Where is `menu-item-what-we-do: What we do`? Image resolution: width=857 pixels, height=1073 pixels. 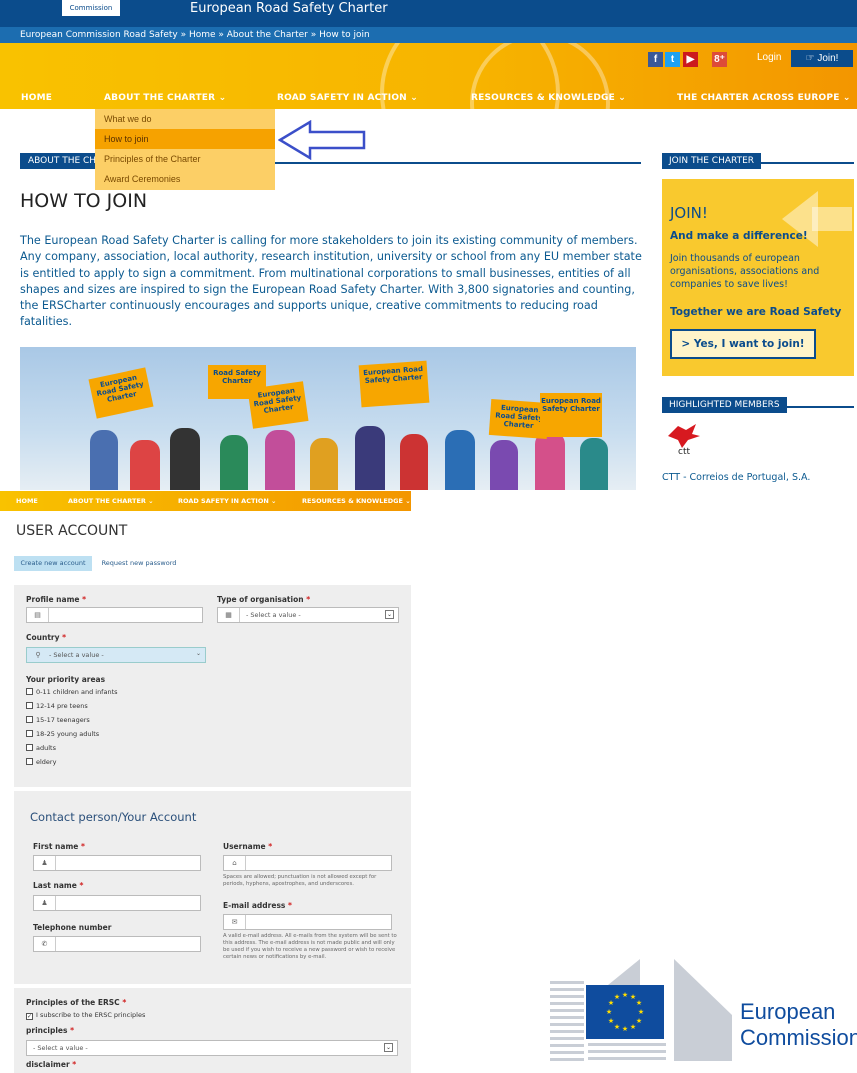 menu-item-what-we-do: What we do is located at coordinates (185, 119).